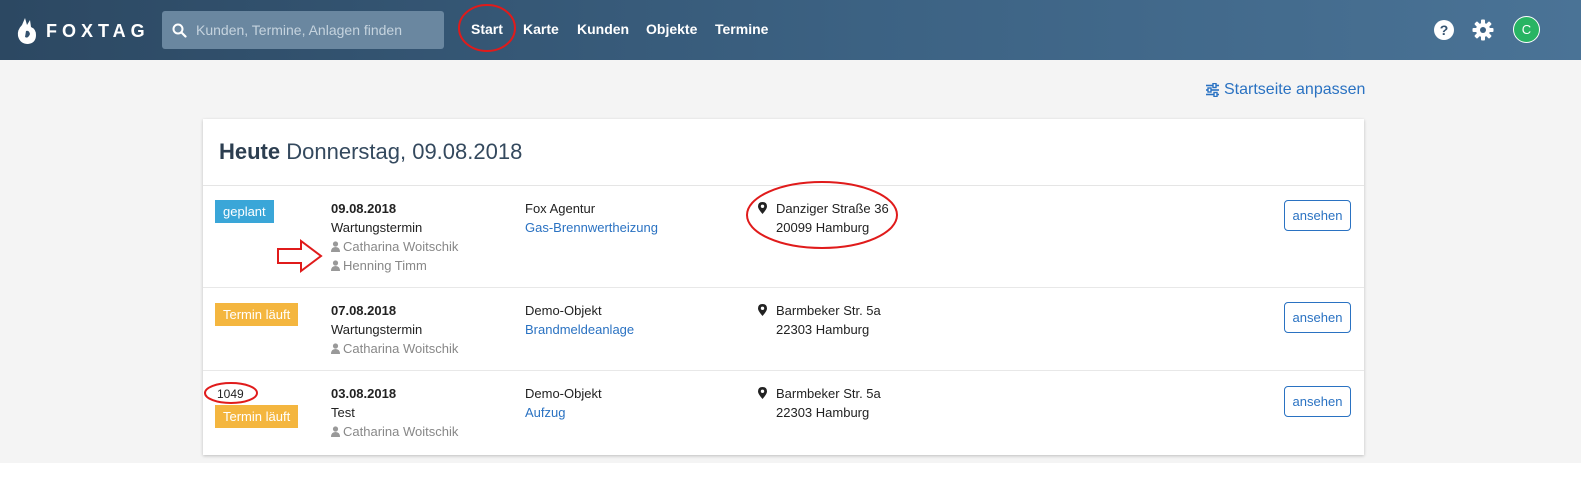  Describe the element at coordinates (560, 208) in the screenshot. I see `object-name: Fox Agentur` at that location.